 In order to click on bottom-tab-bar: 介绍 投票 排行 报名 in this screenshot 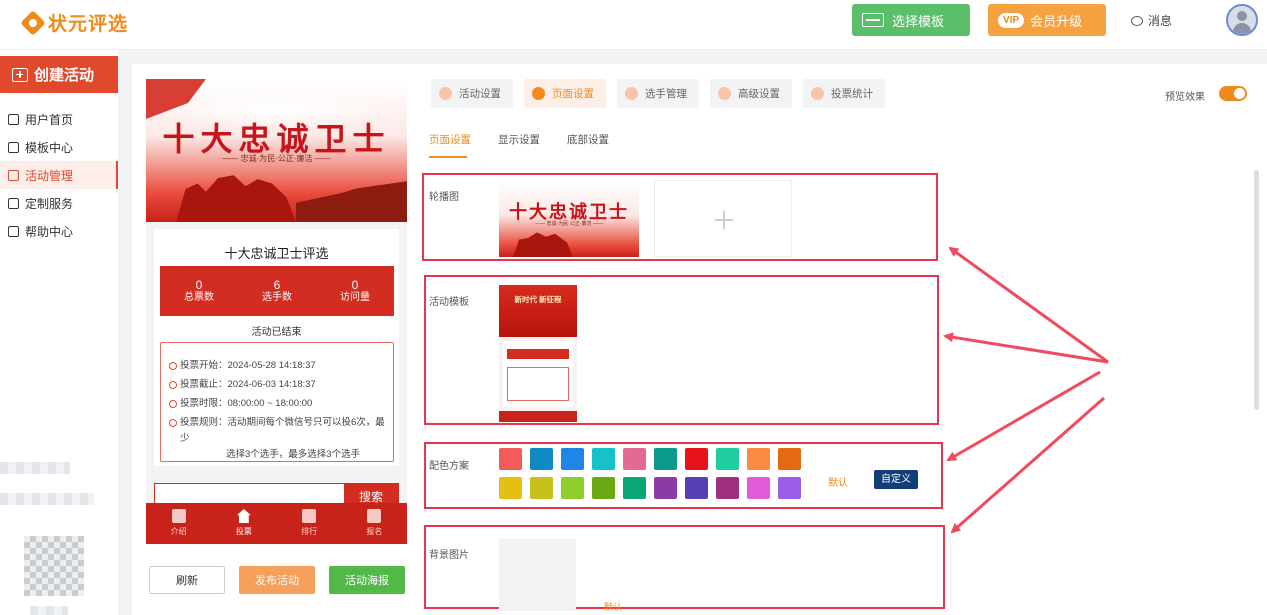, I will do `click(276, 523)`.